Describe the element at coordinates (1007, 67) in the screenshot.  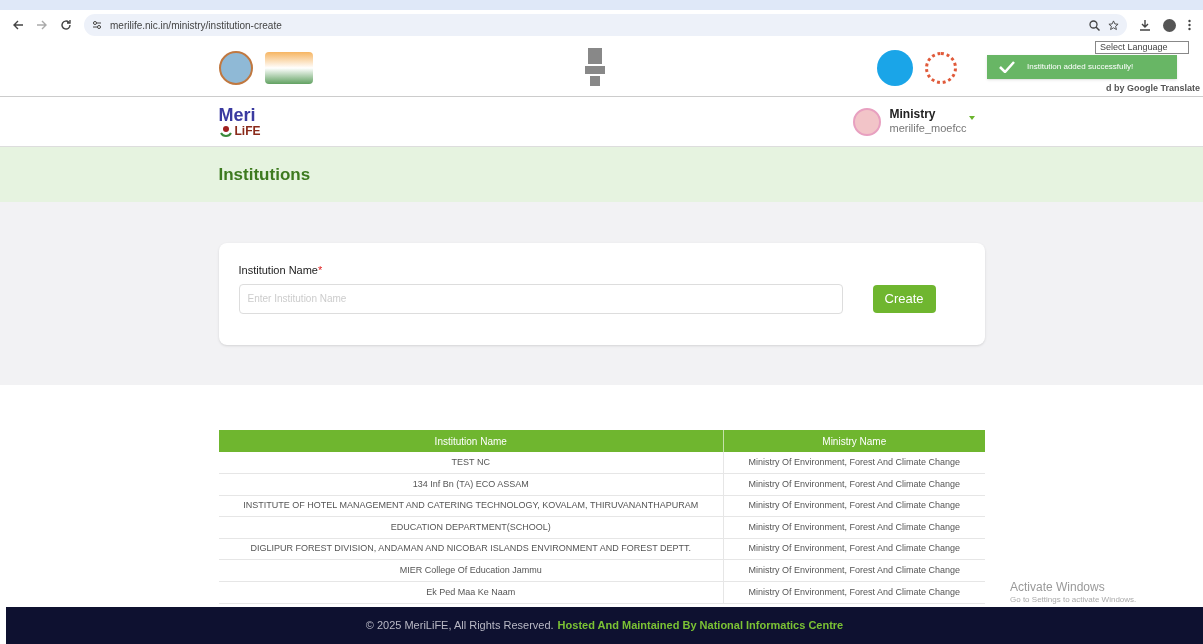
I see `checkmark-icon` at that location.